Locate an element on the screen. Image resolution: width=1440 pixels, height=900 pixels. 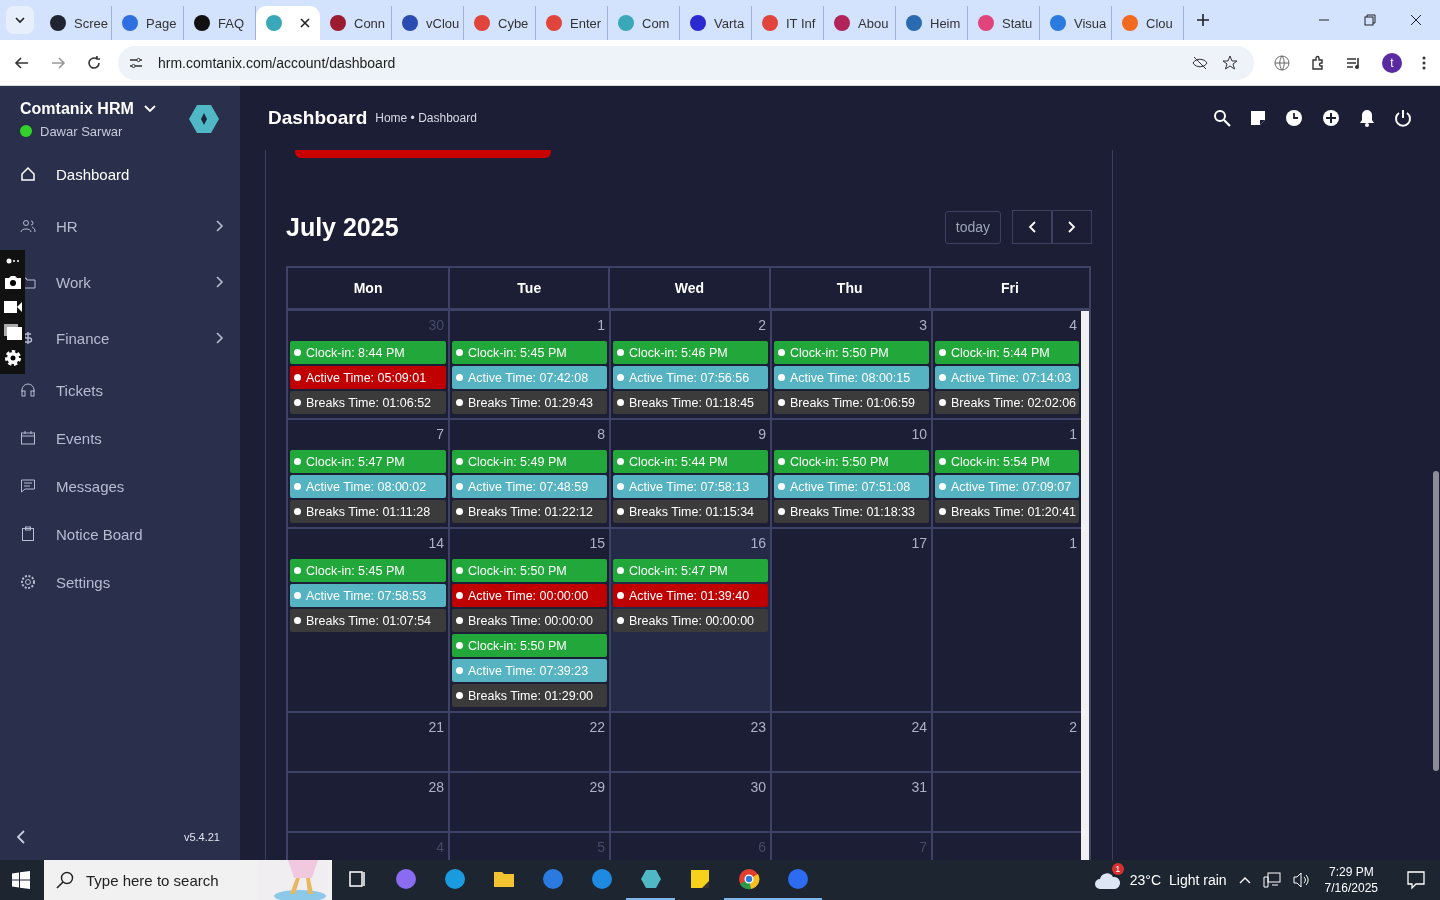
day-number: 1 is located at coordinates (601, 325).